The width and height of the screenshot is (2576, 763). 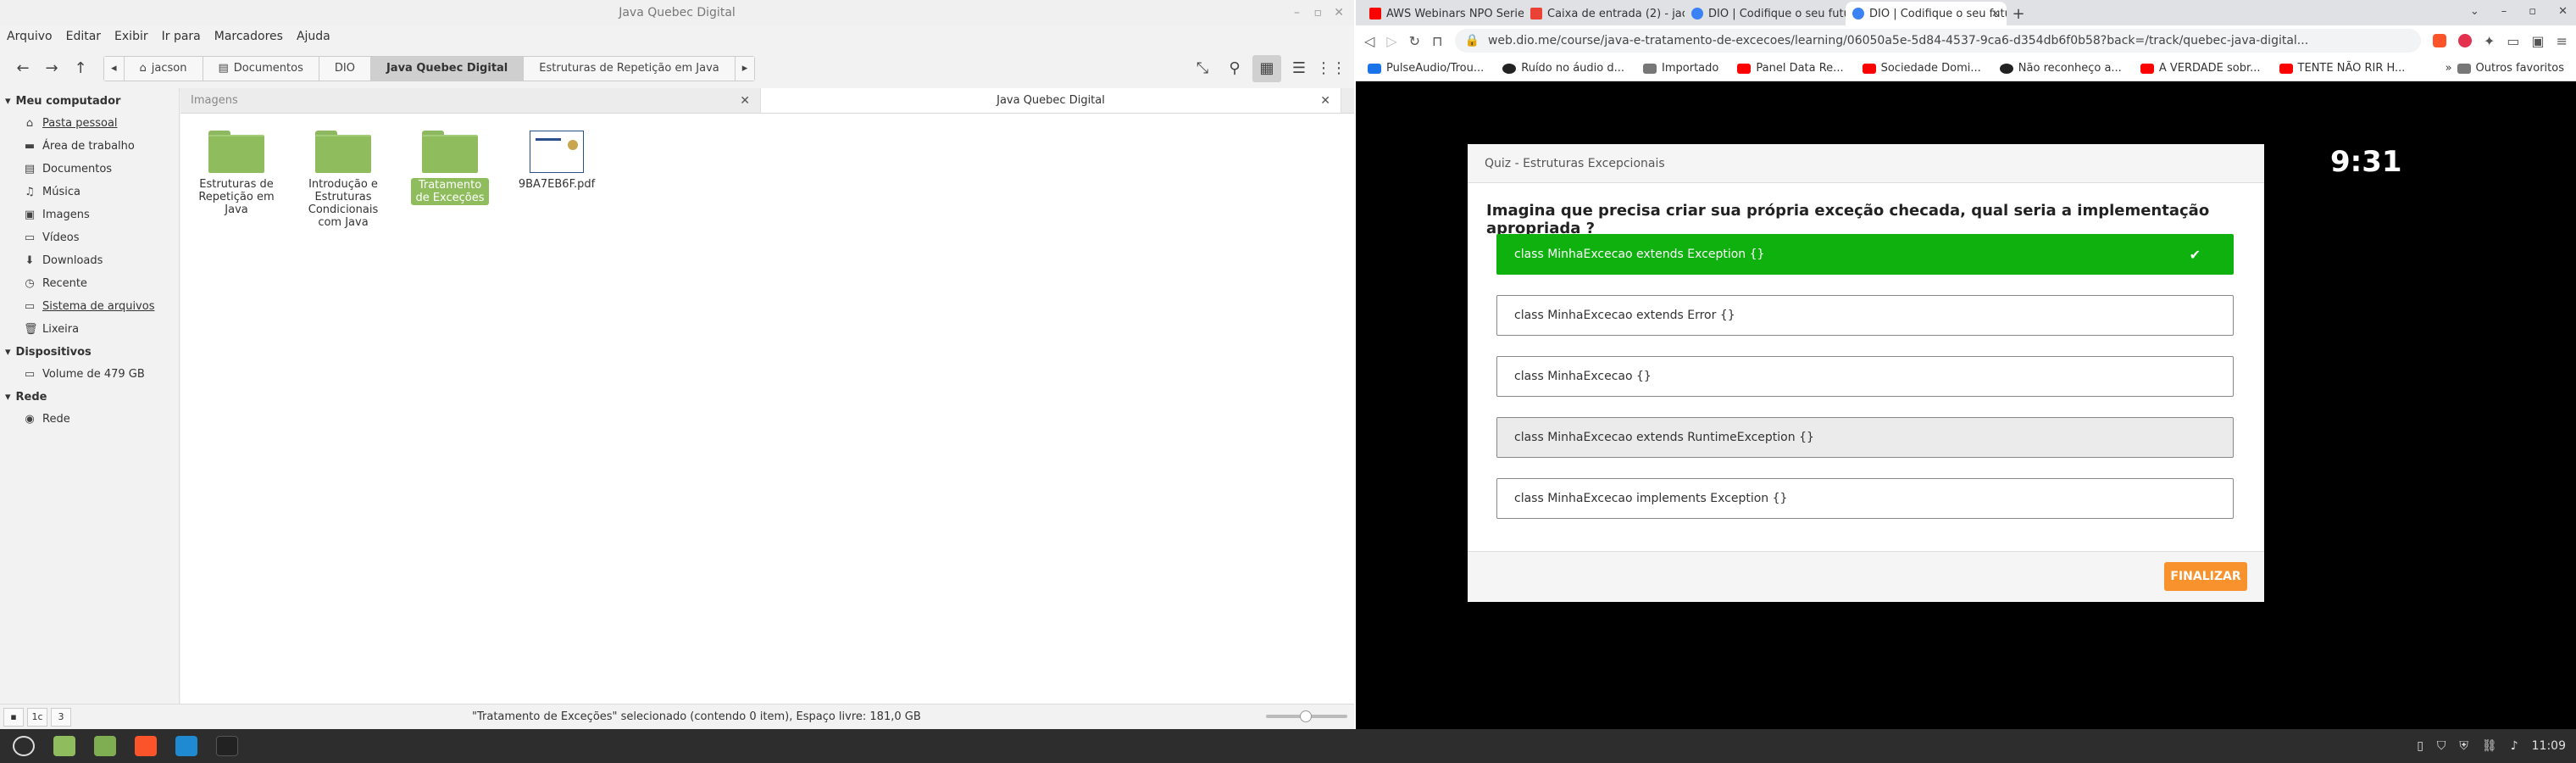 What do you see at coordinates (2489, 746) in the screenshot?
I see `network-icon: ⛓` at bounding box center [2489, 746].